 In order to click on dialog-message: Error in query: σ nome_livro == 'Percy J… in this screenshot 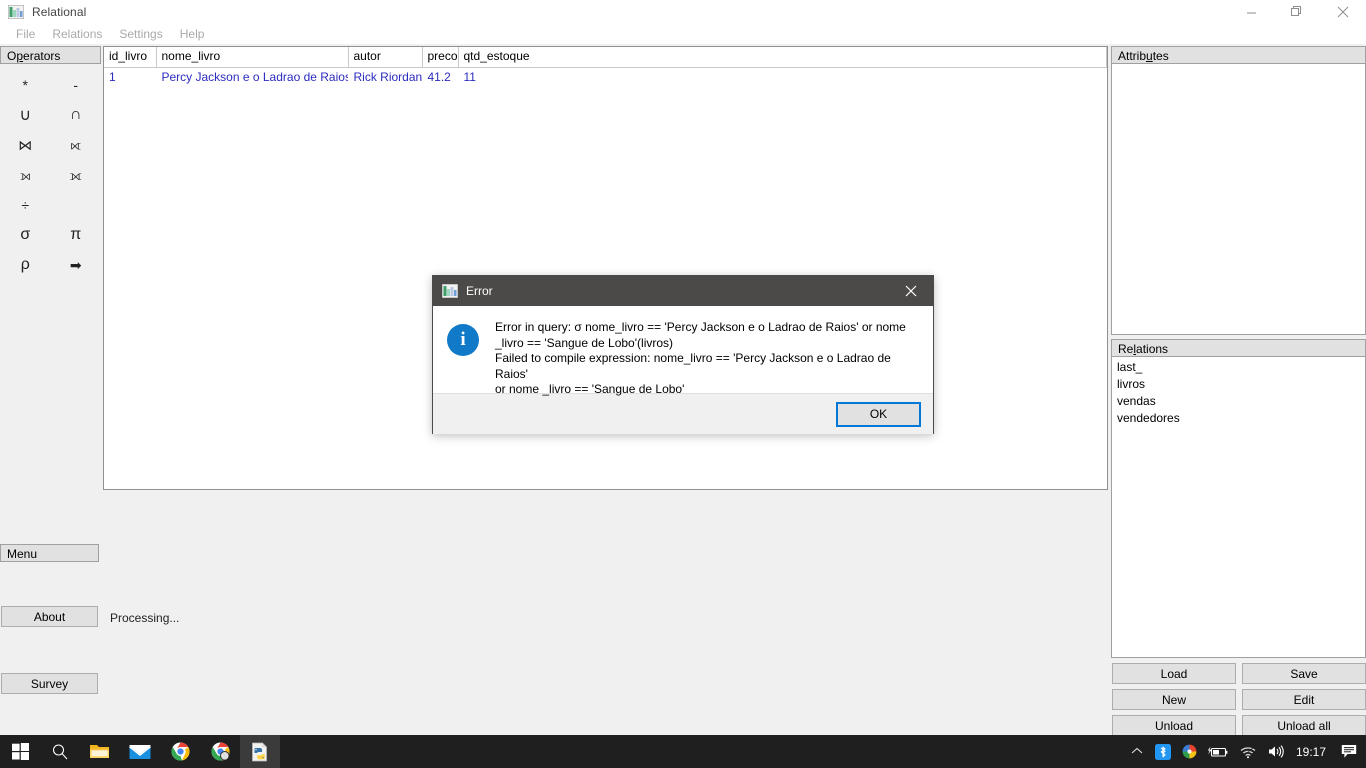, I will do `click(700, 358)`.